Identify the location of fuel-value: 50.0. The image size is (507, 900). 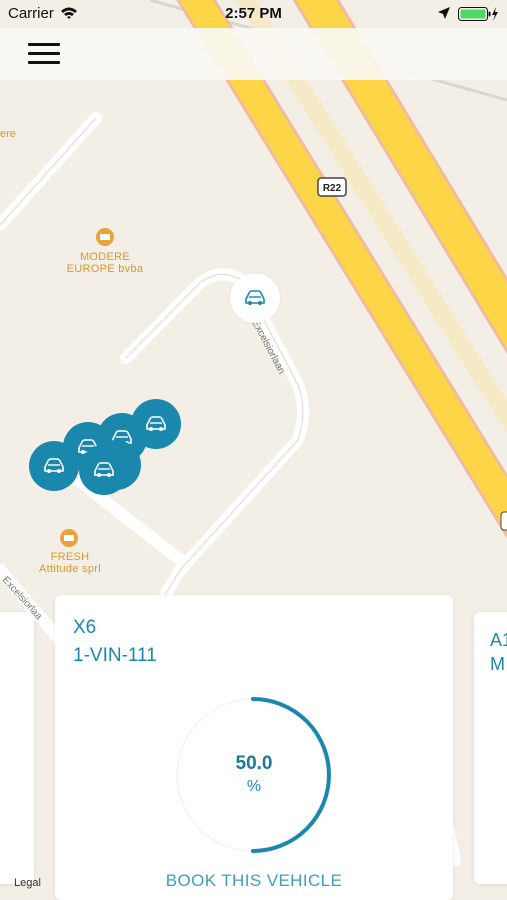
(254, 763).